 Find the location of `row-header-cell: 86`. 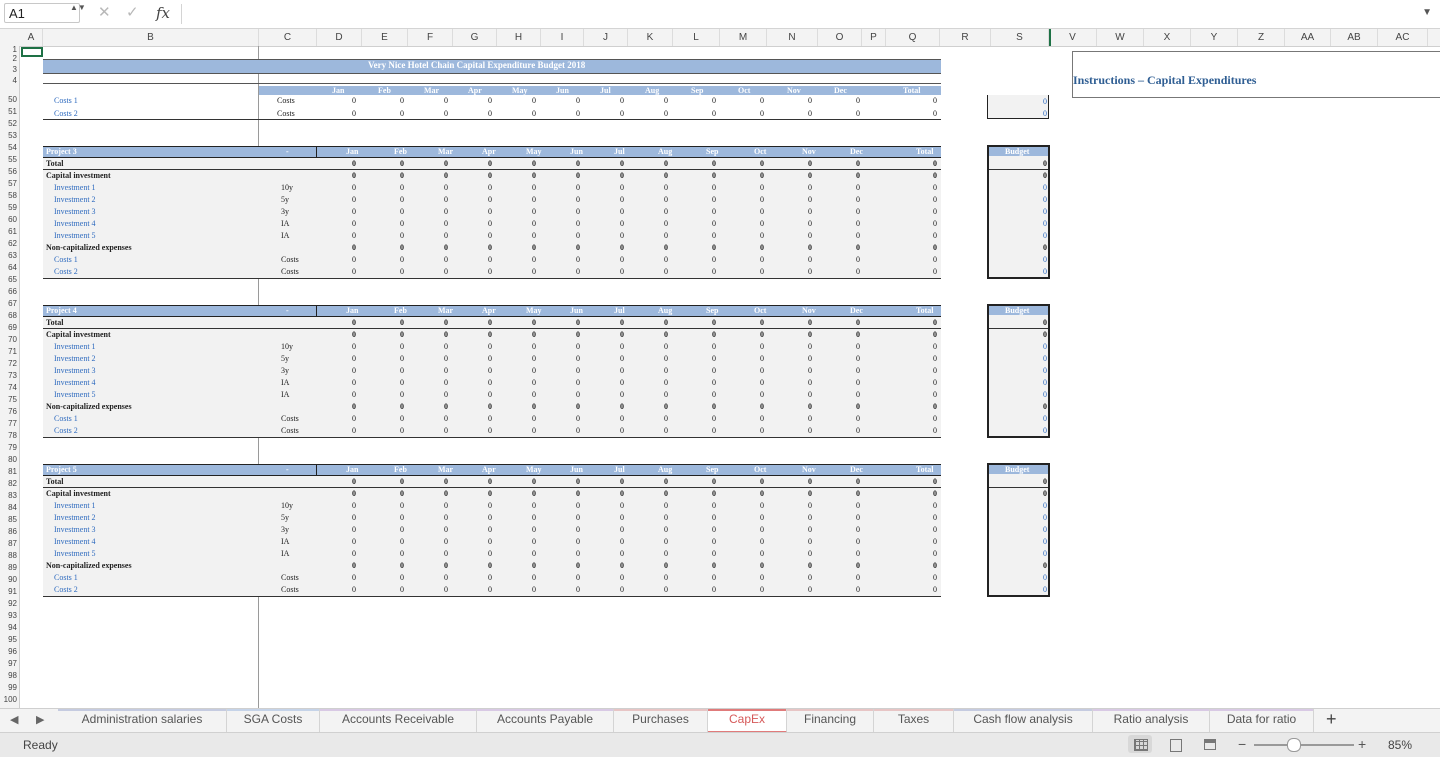

row-header-cell: 86 is located at coordinates (9, 532).